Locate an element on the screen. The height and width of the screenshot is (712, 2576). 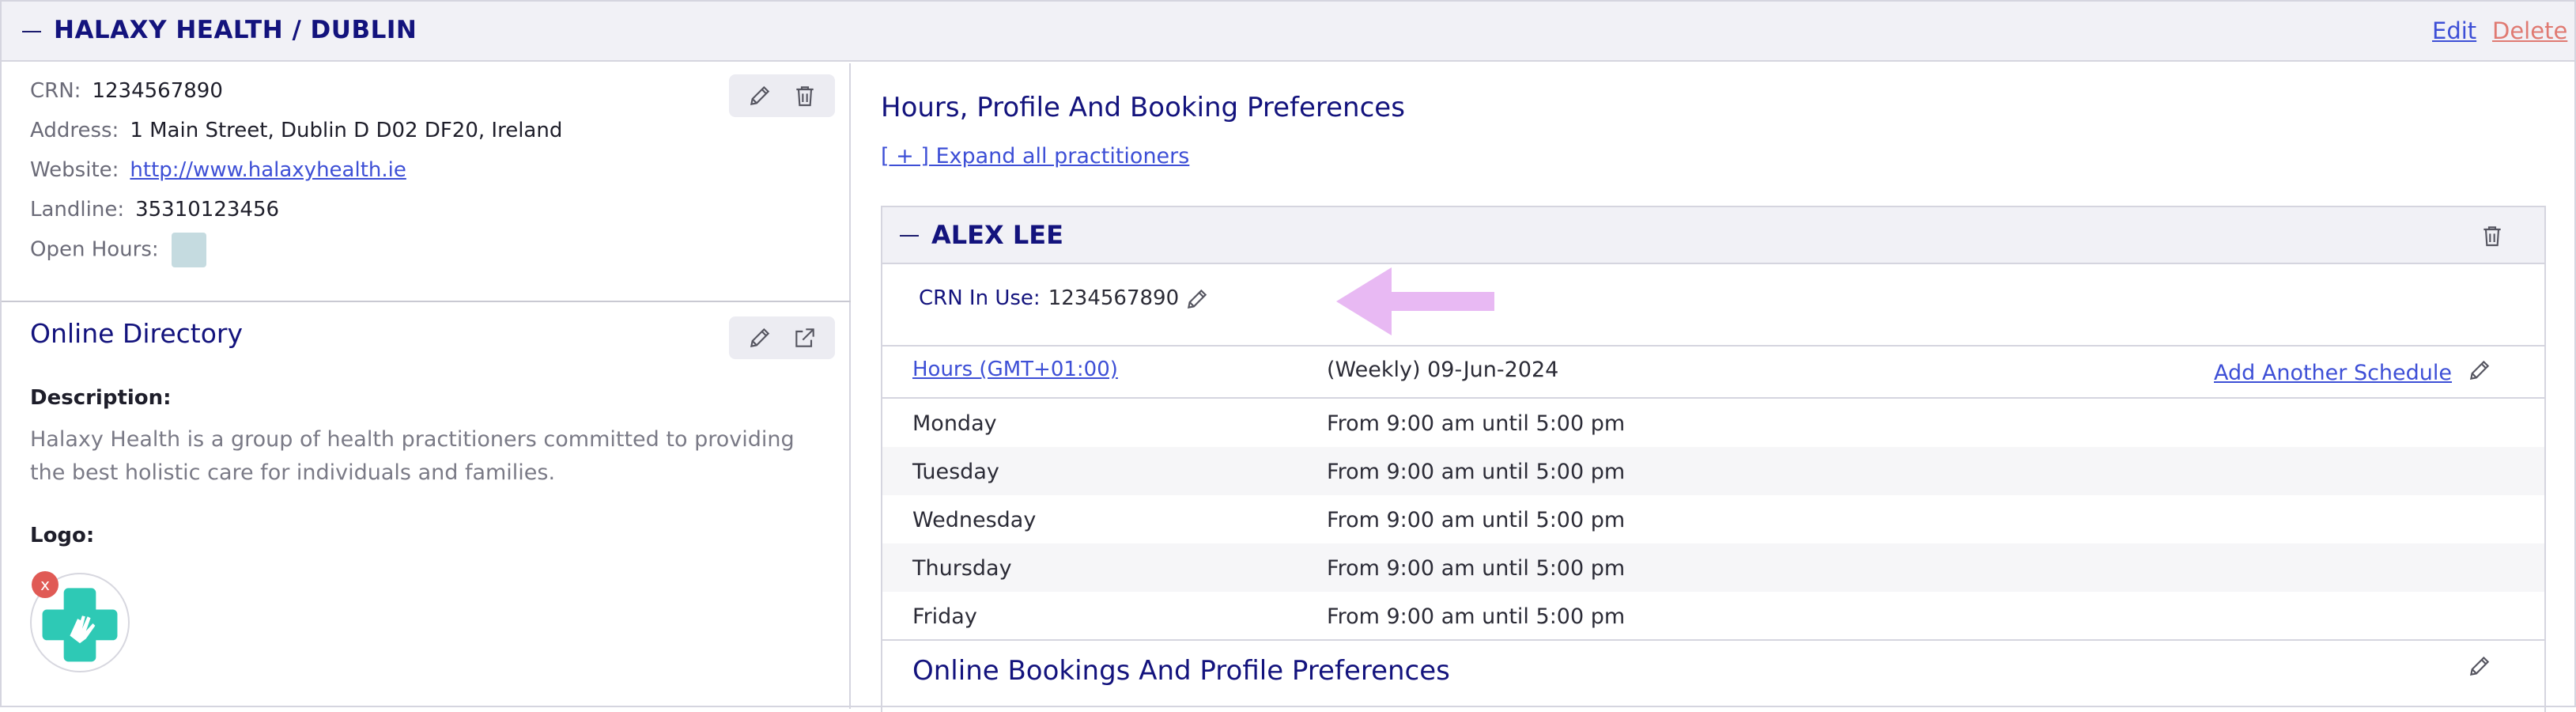
address-label: Address: is located at coordinates (74, 130).